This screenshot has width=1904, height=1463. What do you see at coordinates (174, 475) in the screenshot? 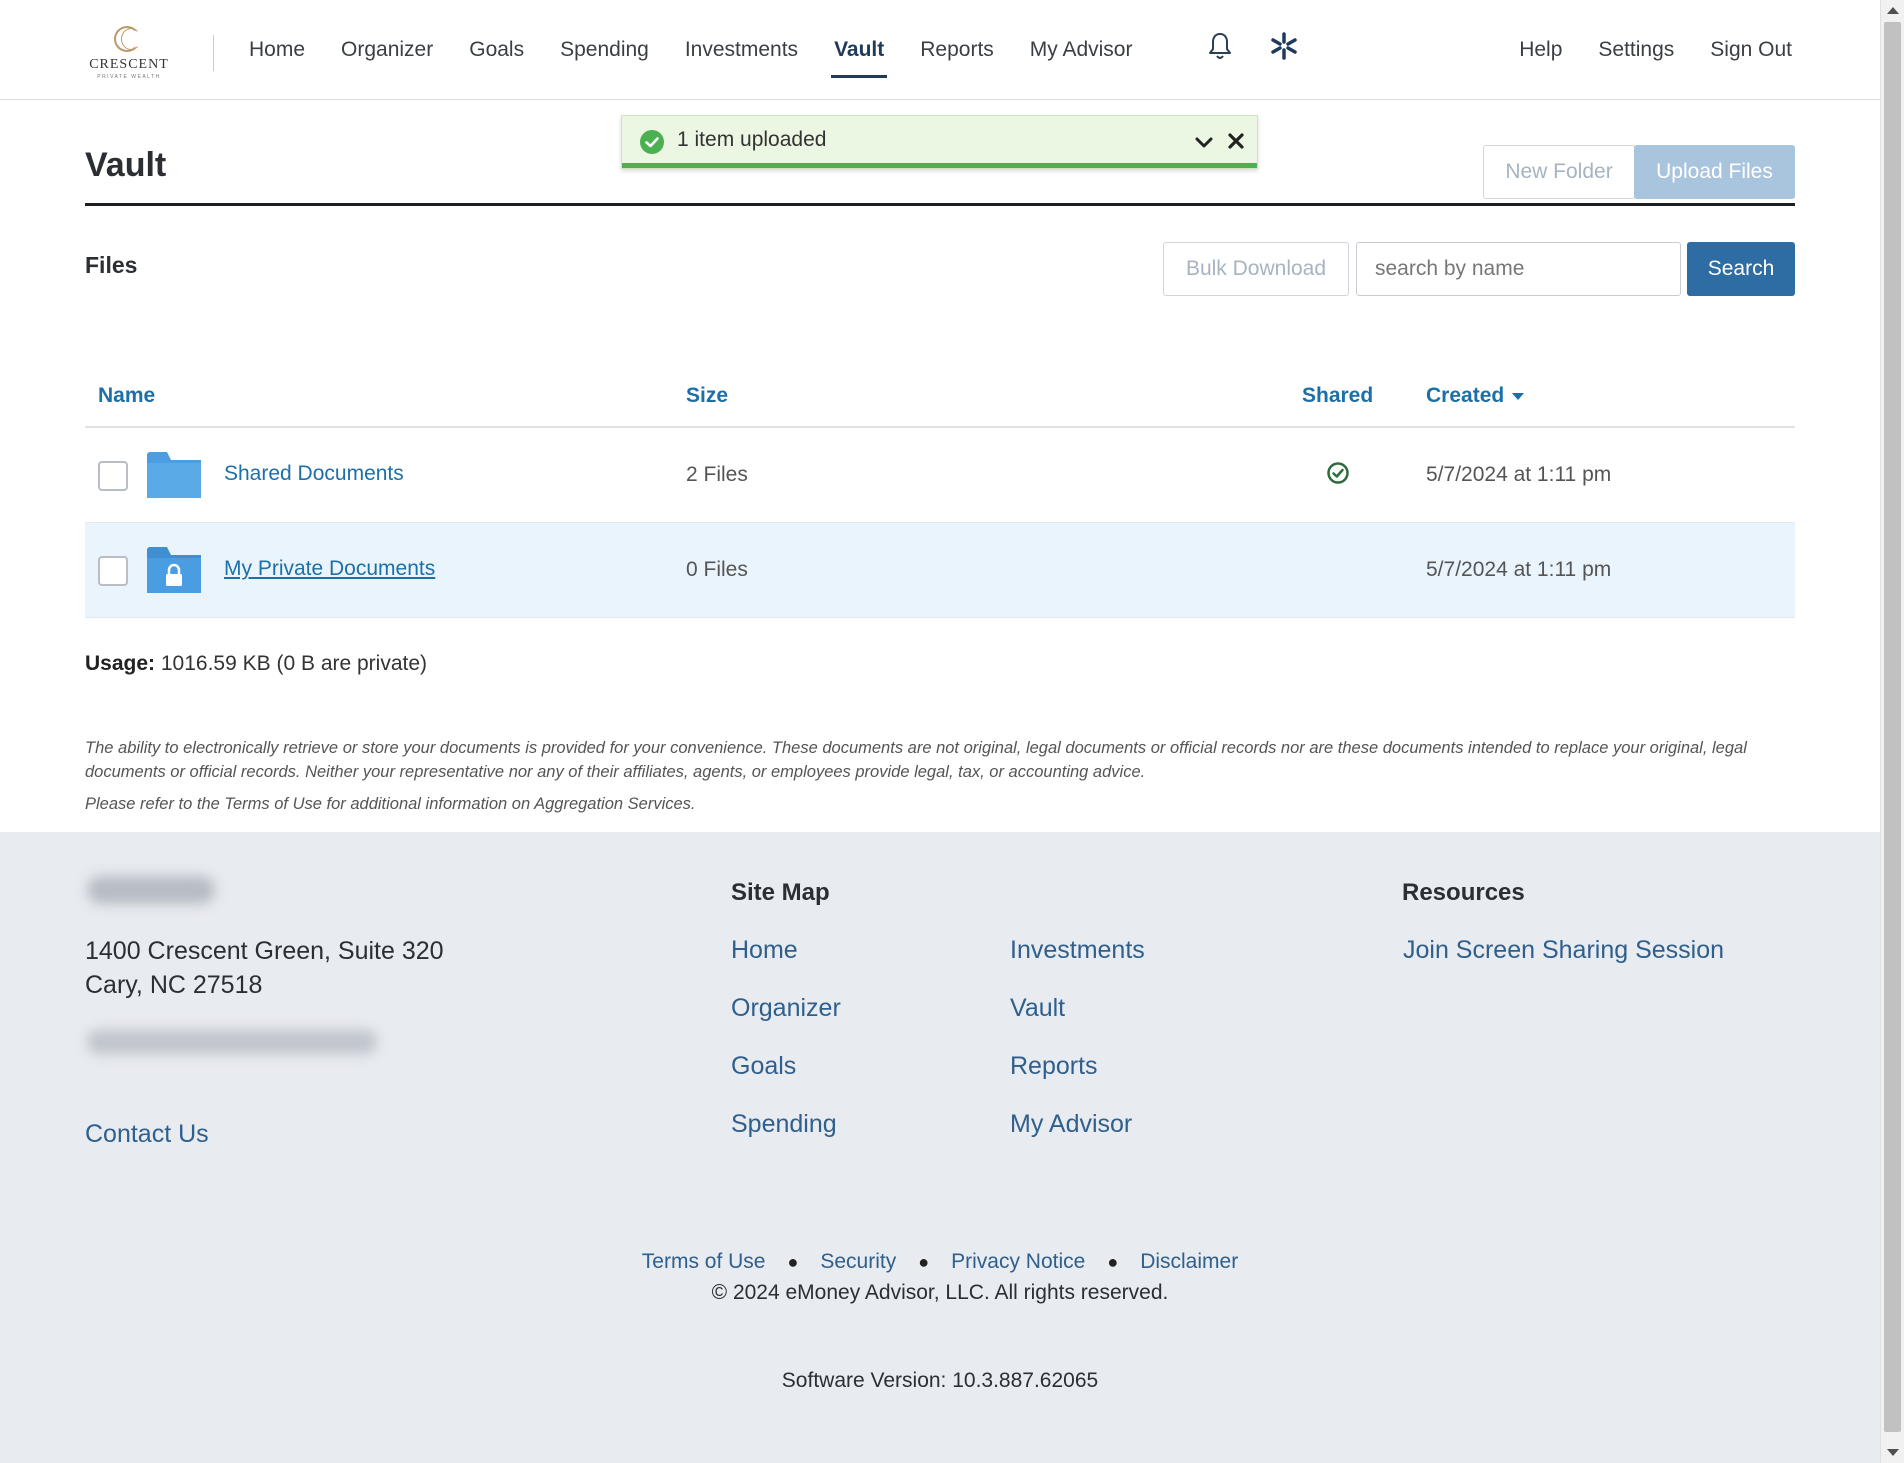
I see `folder-icon` at bounding box center [174, 475].